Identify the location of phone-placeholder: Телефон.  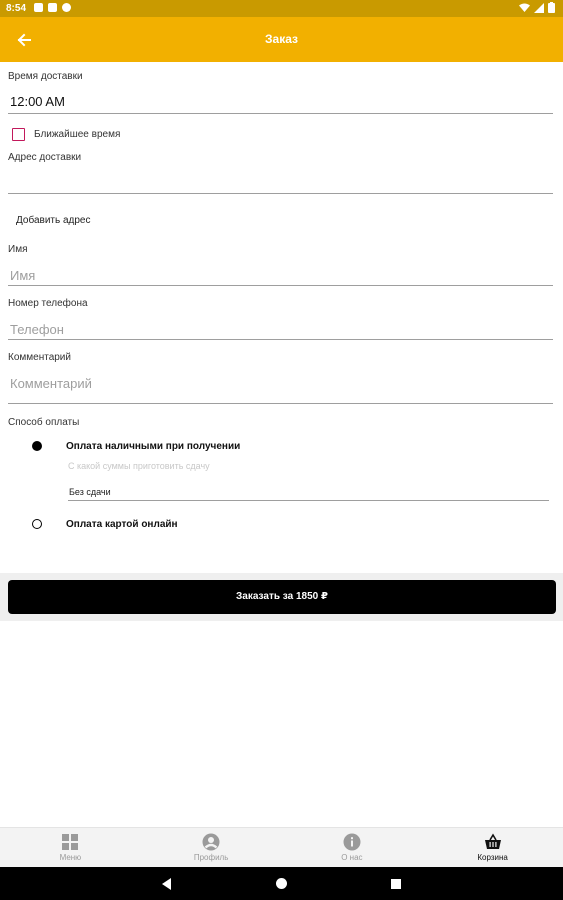
(37, 329).